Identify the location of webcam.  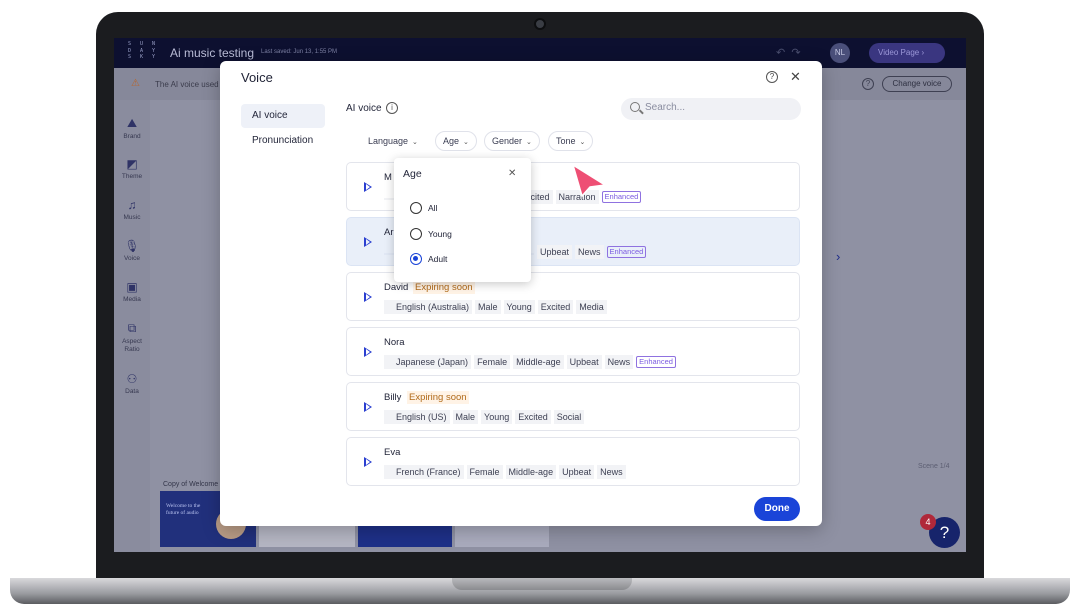
(540, 24).